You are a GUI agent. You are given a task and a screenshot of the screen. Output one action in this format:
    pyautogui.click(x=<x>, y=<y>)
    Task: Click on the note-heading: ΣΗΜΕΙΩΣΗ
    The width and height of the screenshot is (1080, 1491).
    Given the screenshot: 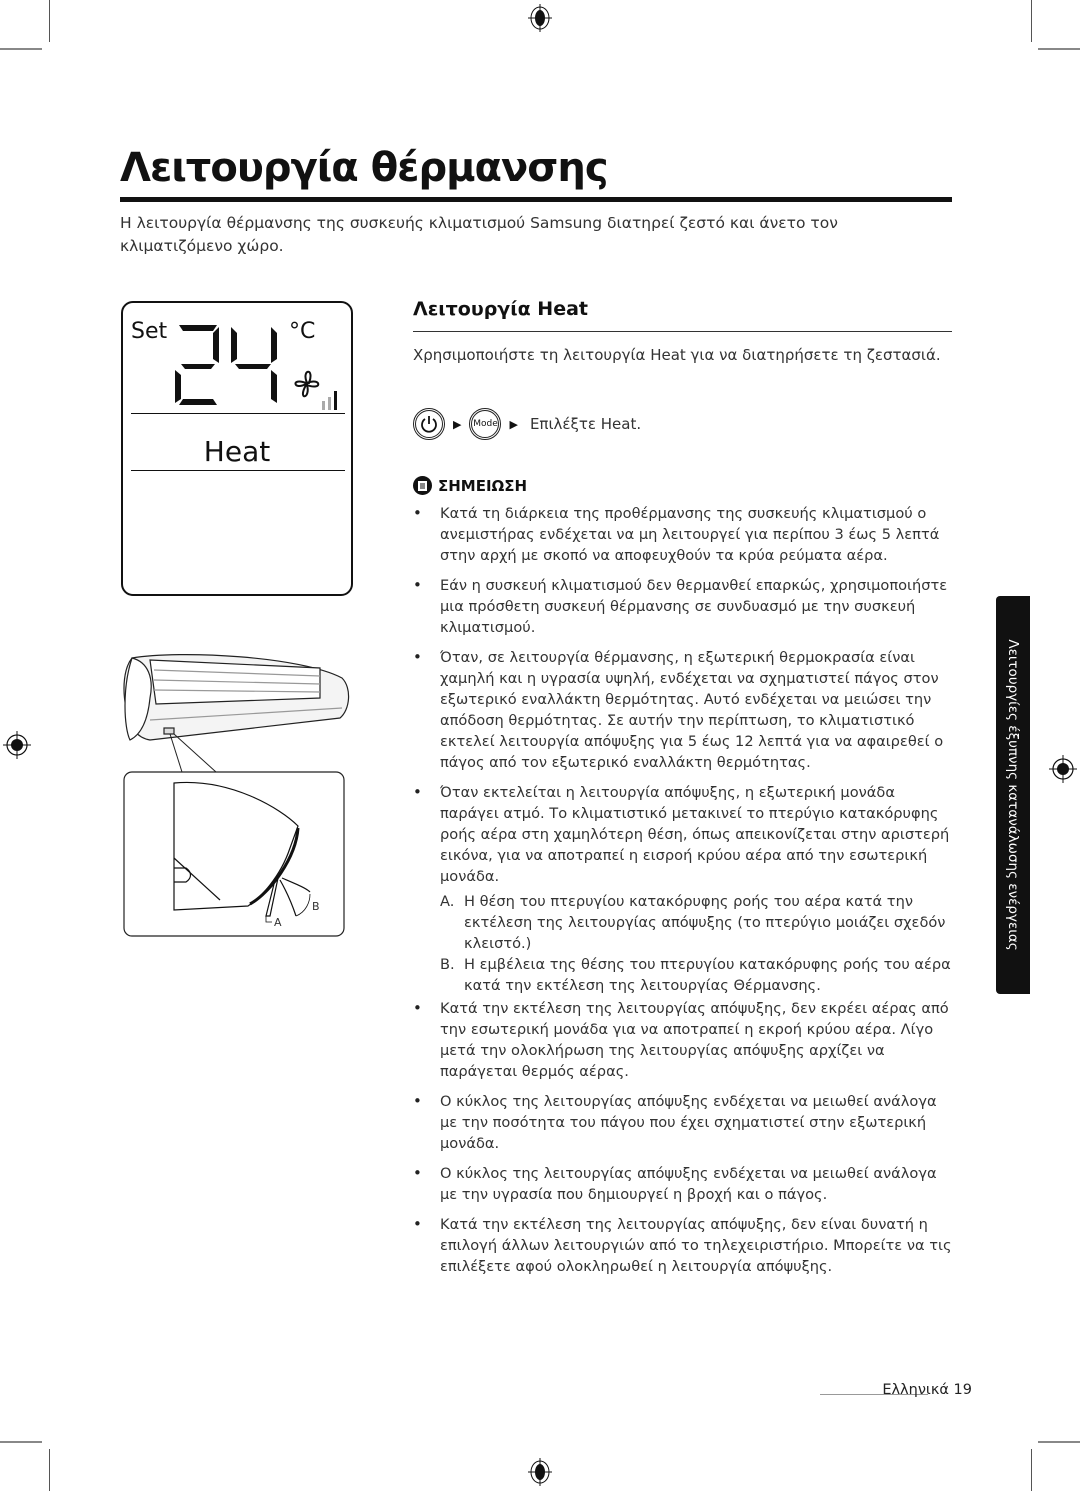 What is the action you would take?
    pyautogui.click(x=470, y=485)
    